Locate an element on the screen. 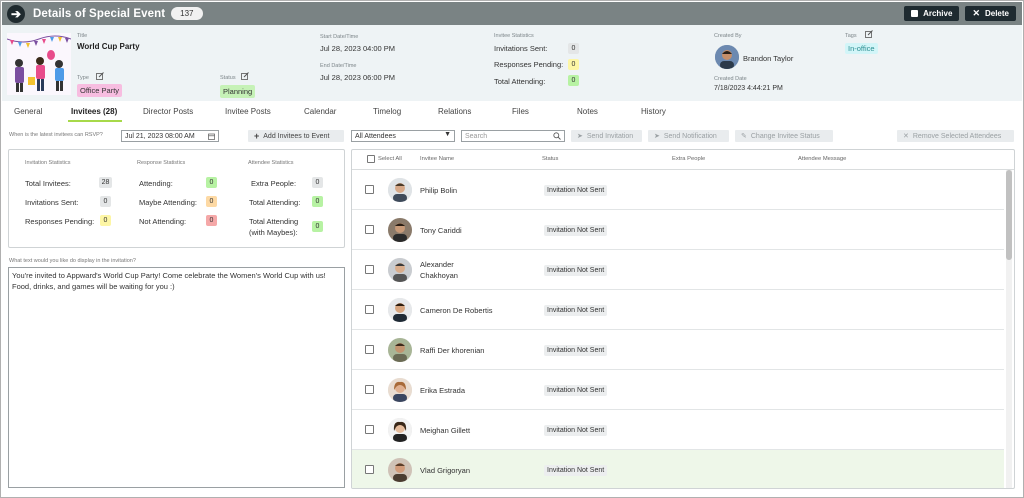 The image size is (1024, 498). table-row: Vlad Grigoryan Invitation Not Sent is located at coordinates (678, 469).